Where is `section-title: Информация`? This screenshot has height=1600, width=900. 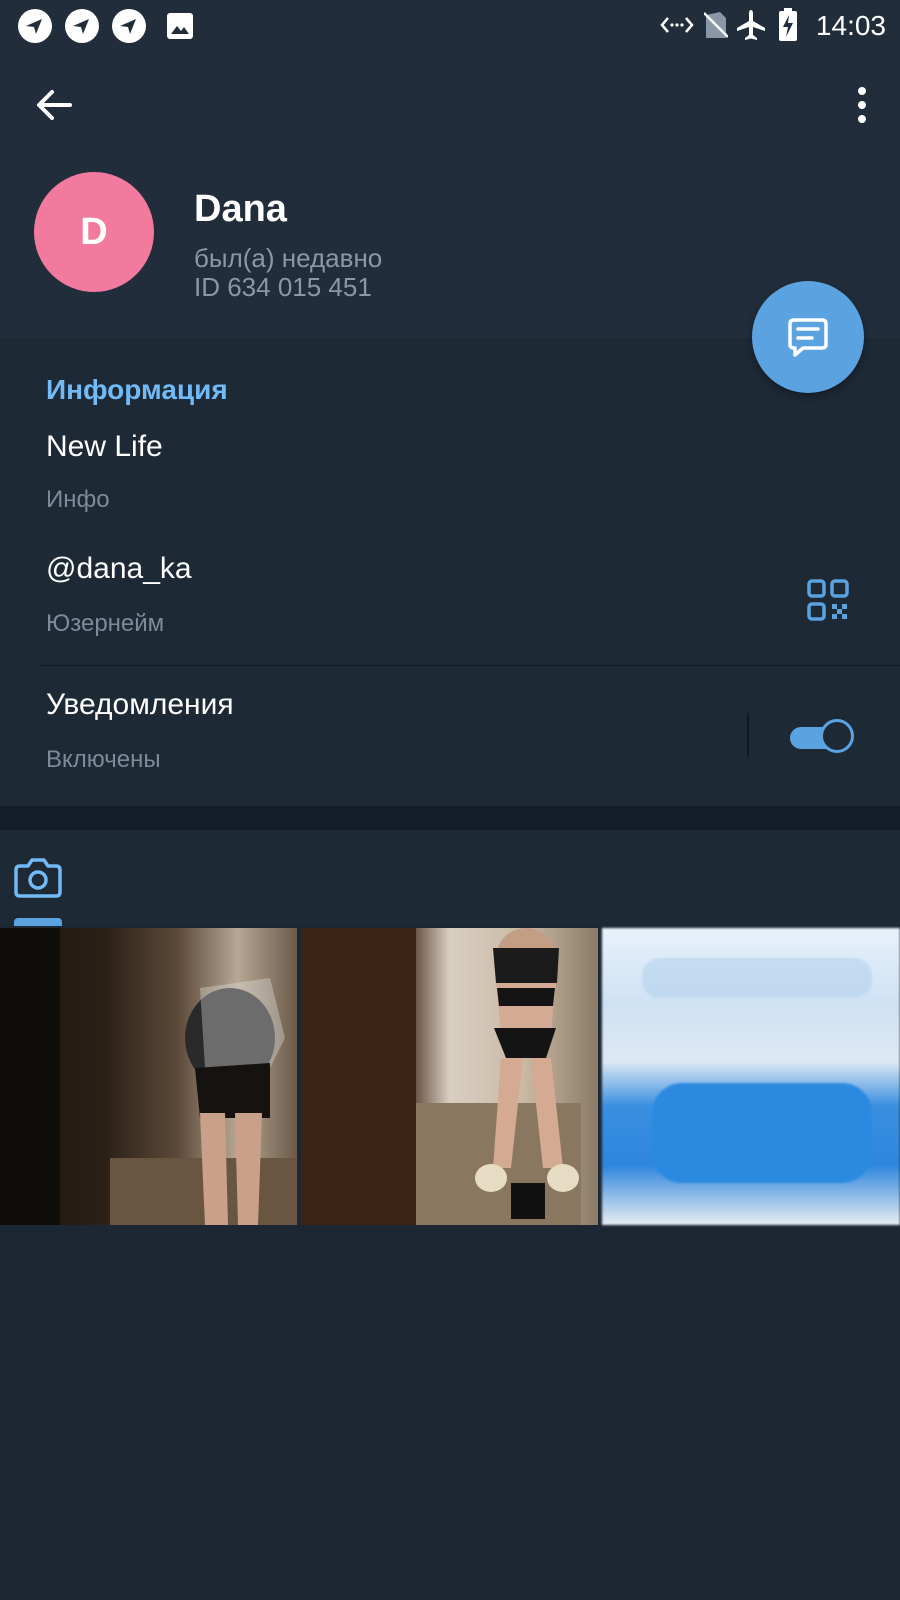
section-title: Информация is located at coordinates (137, 389).